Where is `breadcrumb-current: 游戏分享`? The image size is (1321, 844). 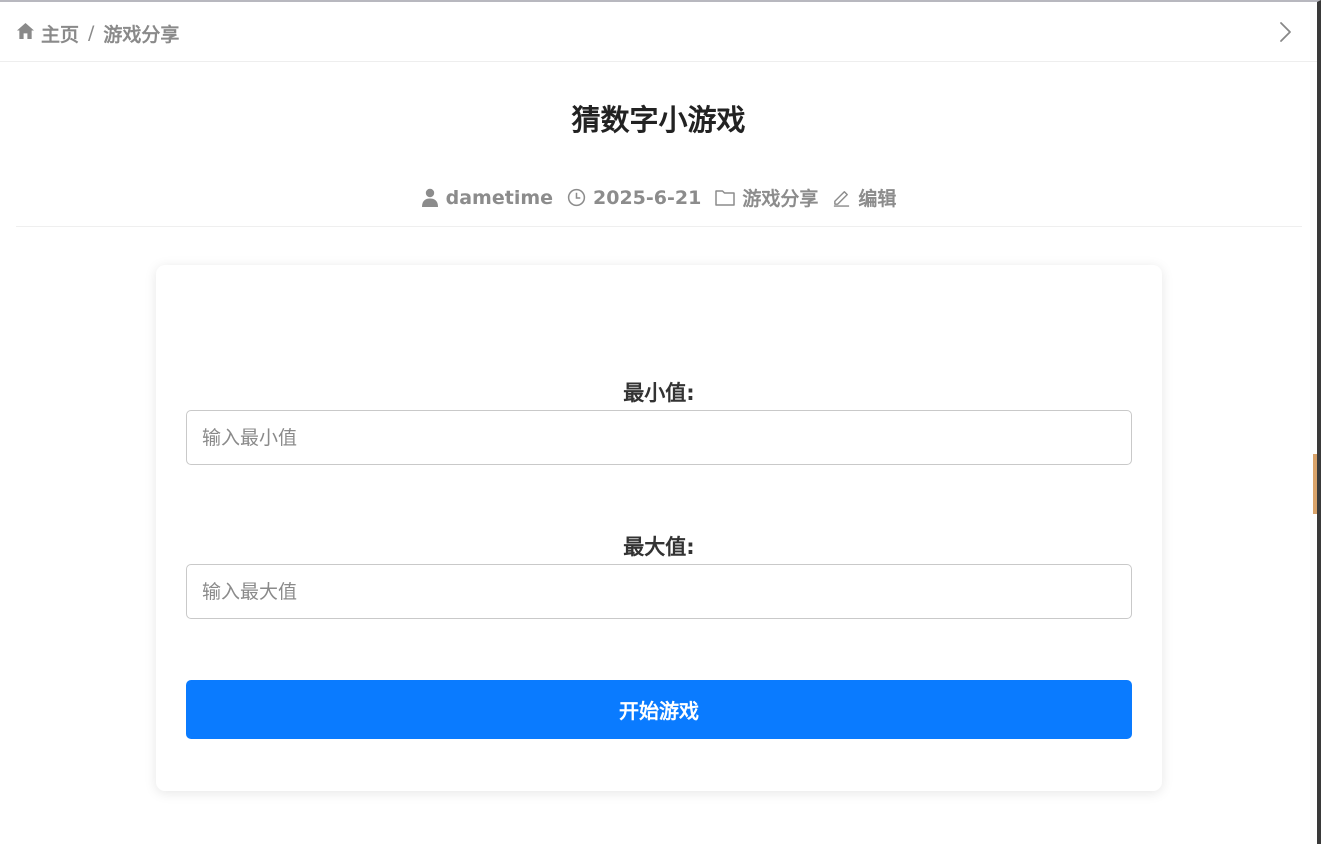 breadcrumb-current: 游戏分享 is located at coordinates (141, 33).